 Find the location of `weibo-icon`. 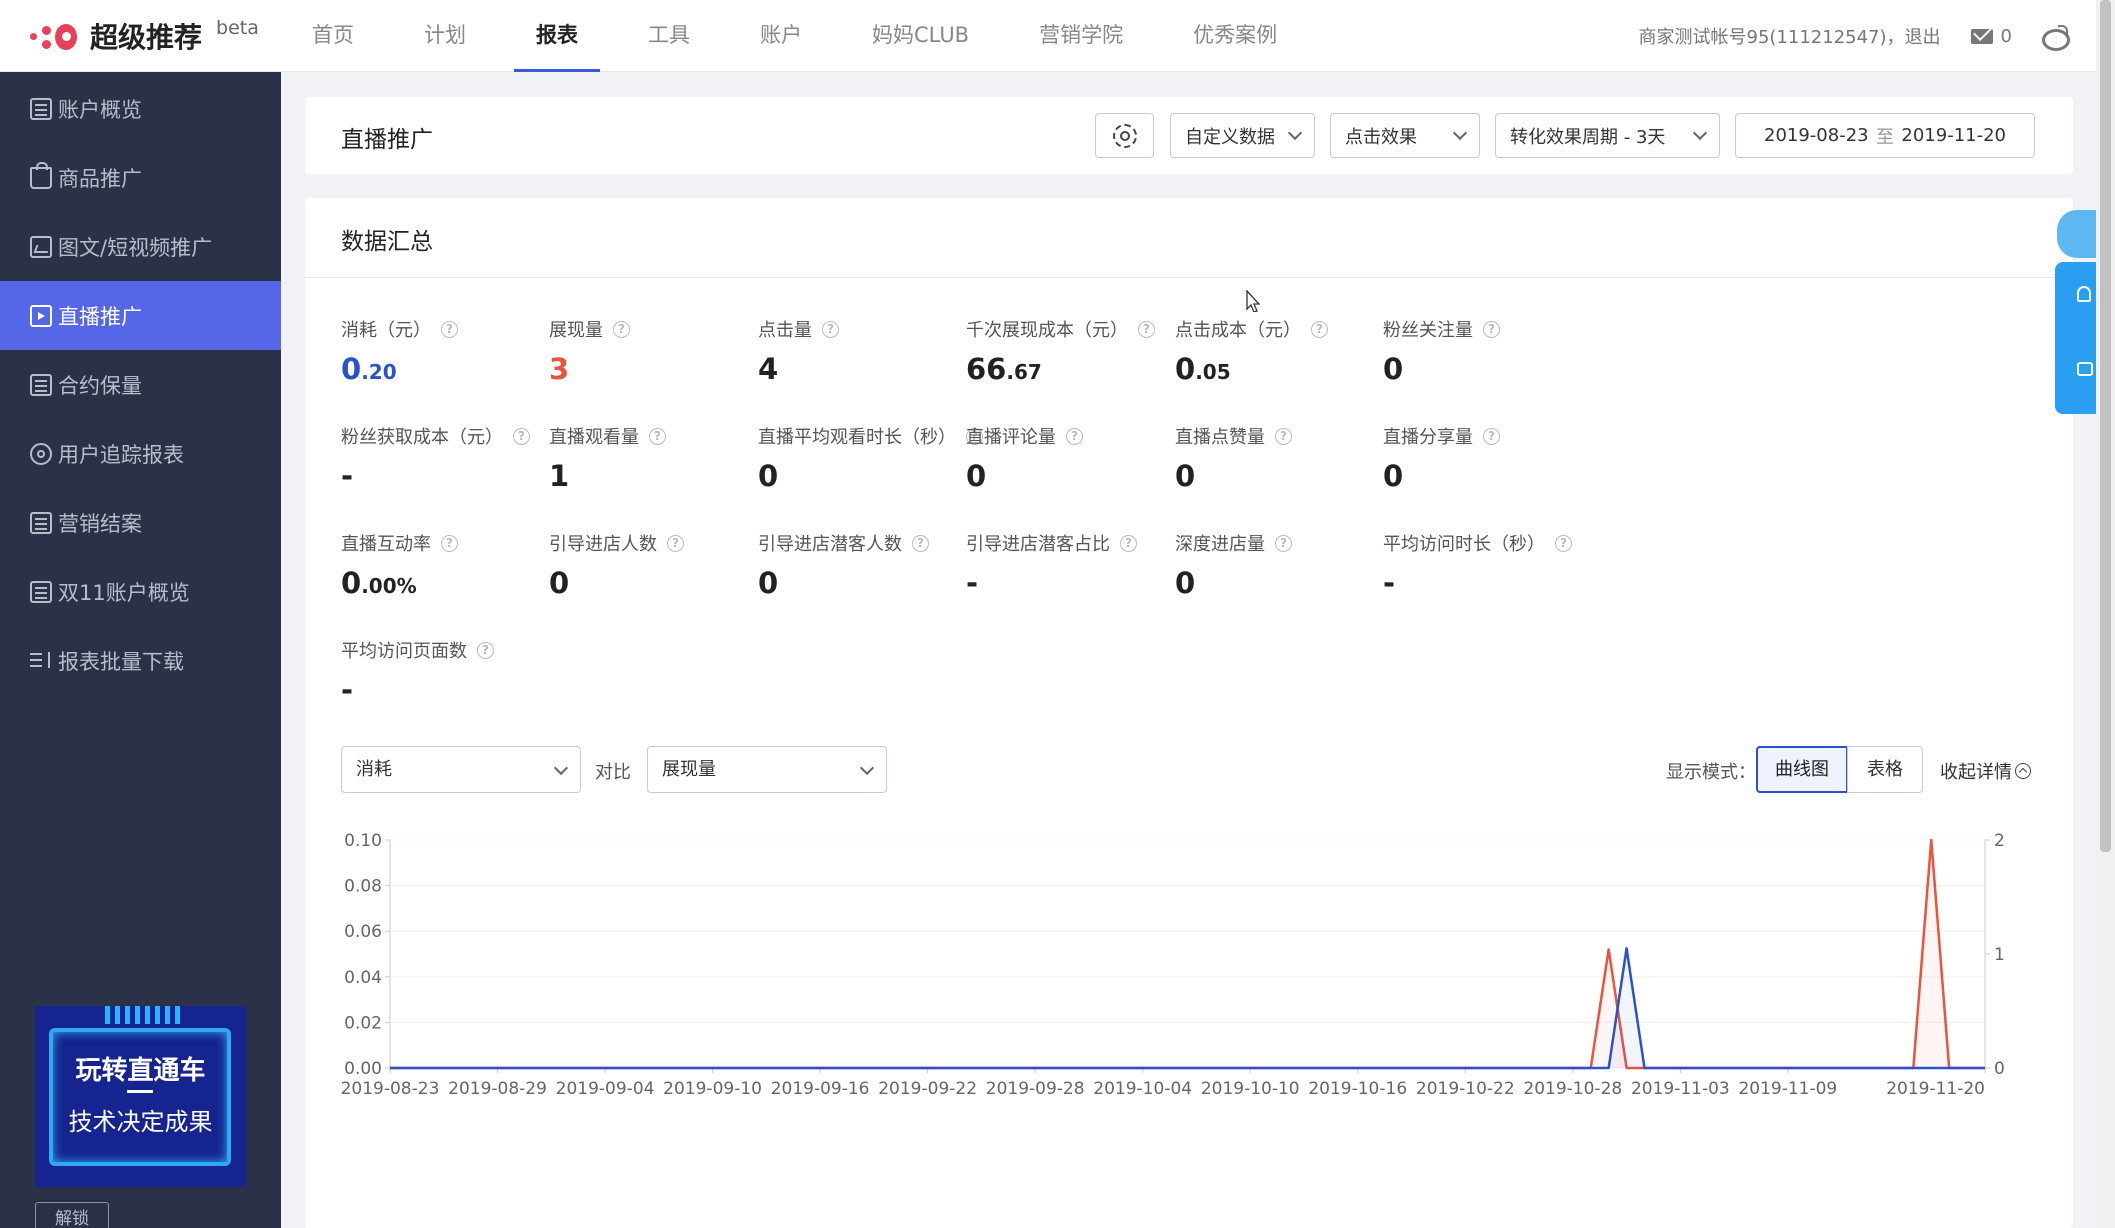

weibo-icon is located at coordinates (2056, 38).